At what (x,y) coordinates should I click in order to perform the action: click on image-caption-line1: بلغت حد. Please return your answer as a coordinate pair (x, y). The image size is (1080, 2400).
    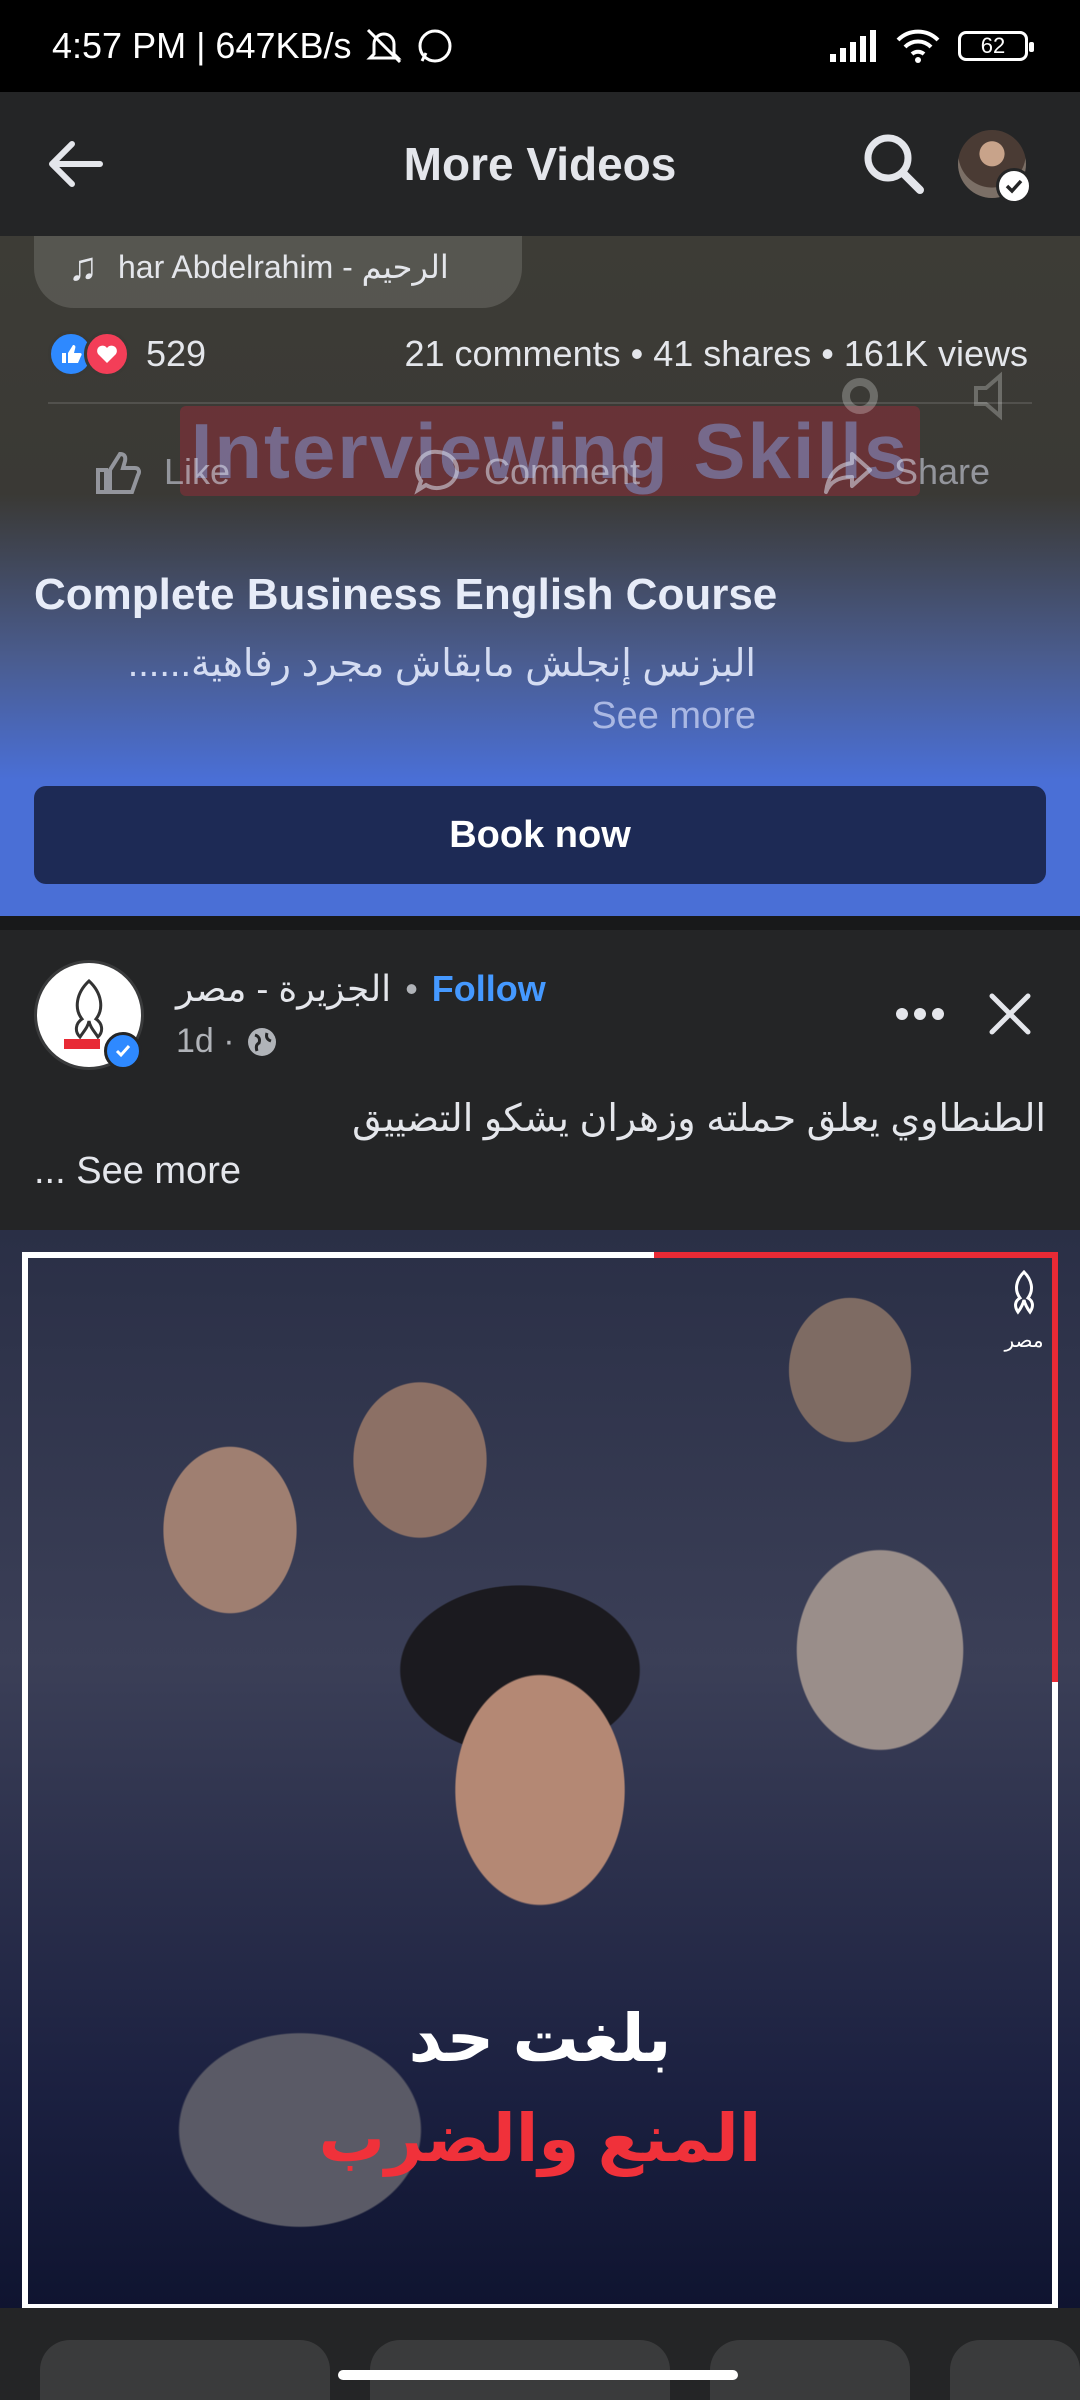
    Looking at the image, I should click on (540, 2038).